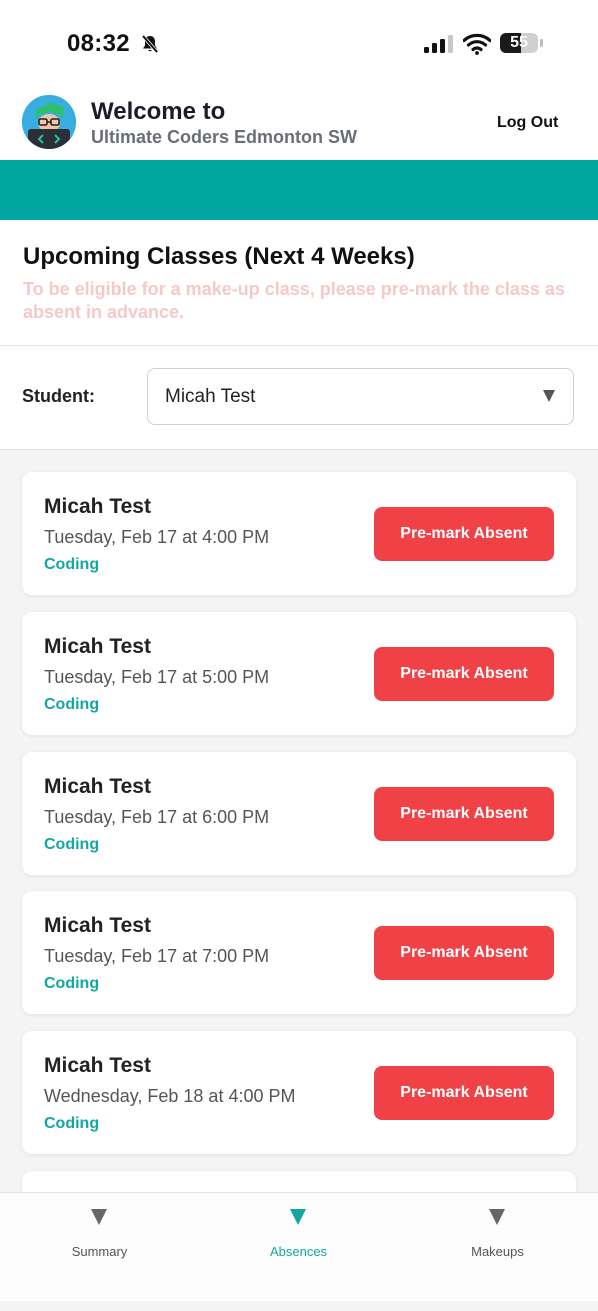 The width and height of the screenshot is (598, 1311). I want to click on section-title: Upcoming Classes (Next 4 Weeks), so click(219, 256).